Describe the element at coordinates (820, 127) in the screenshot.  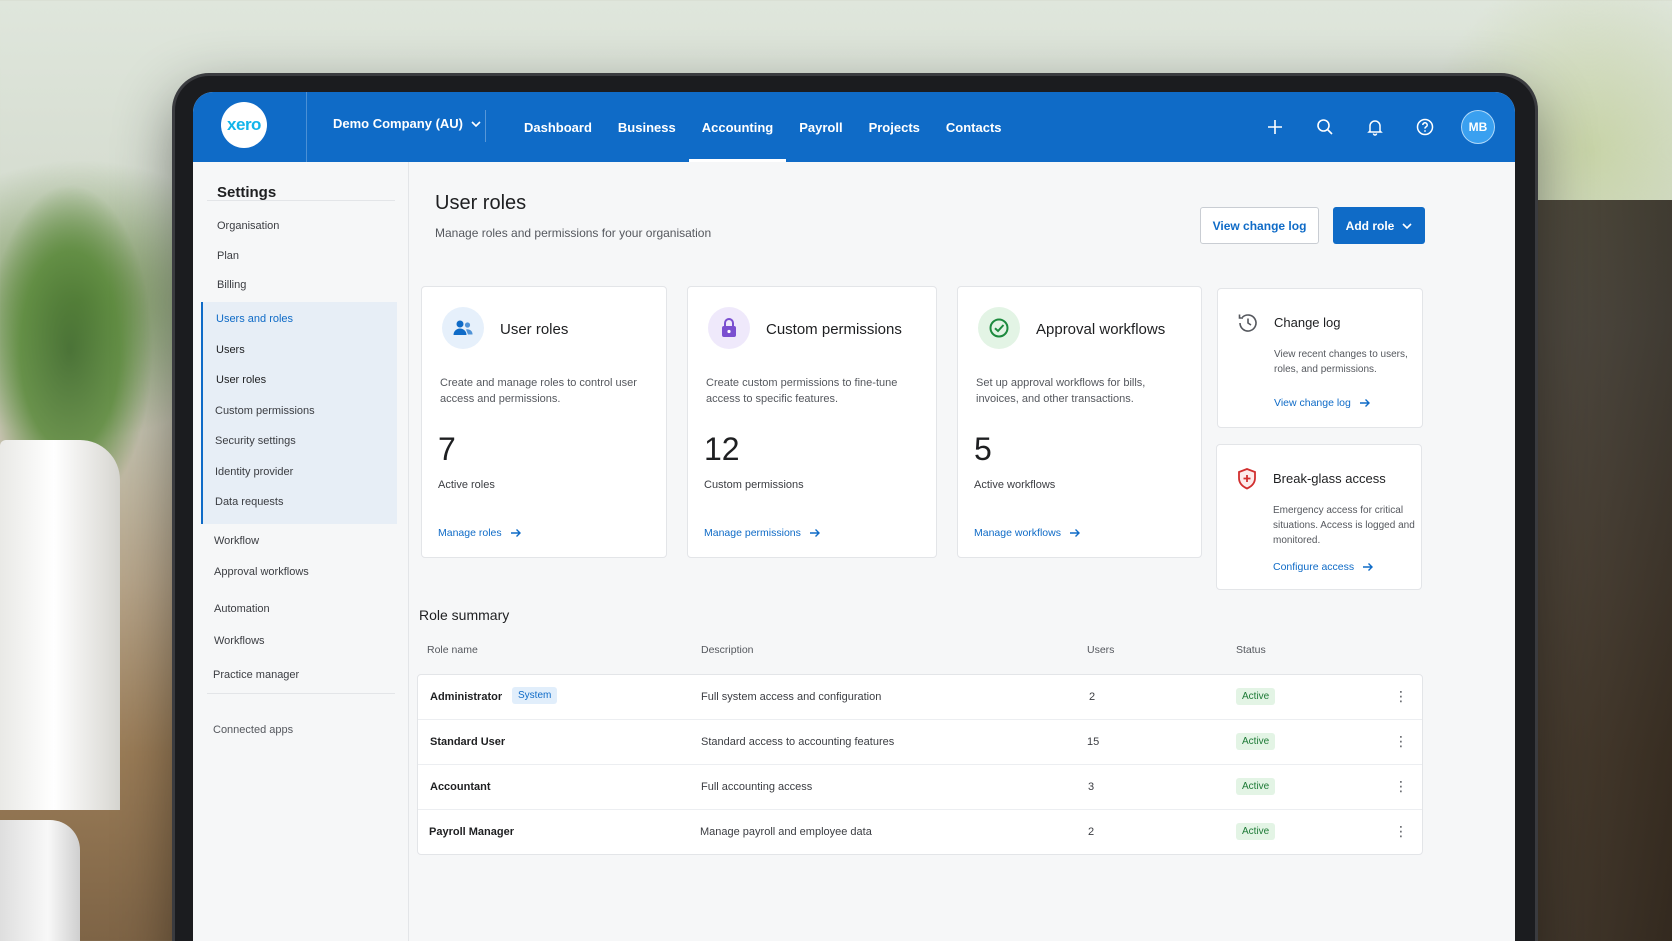
I see `nav-payroll: Payroll` at that location.